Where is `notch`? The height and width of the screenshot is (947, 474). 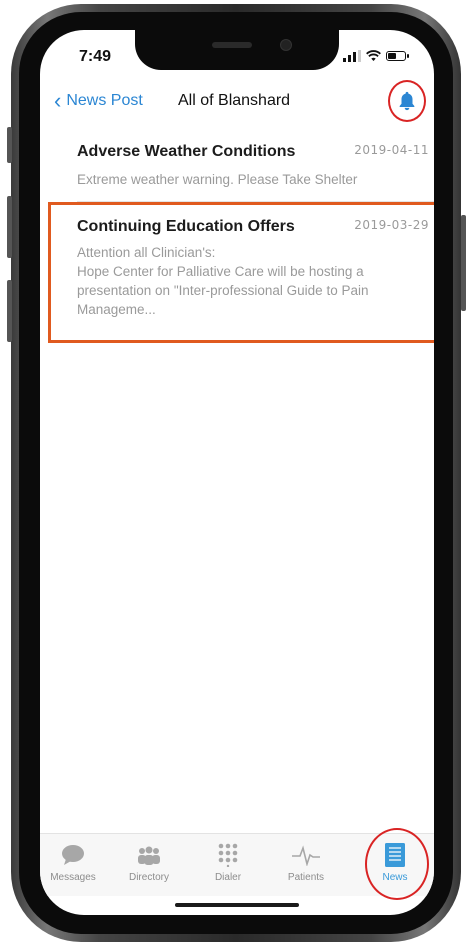 notch is located at coordinates (237, 50).